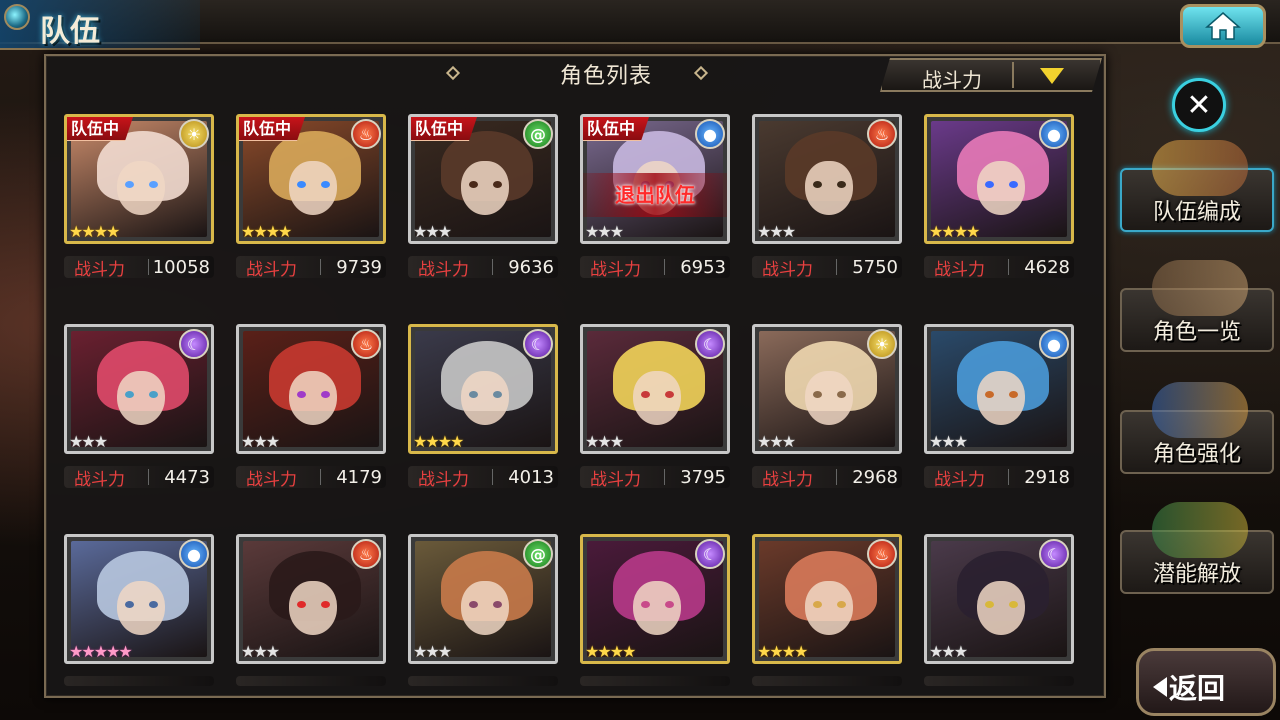  What do you see at coordinates (194, 134) in the screenshot?
I see `light-element-icon: ☀` at bounding box center [194, 134].